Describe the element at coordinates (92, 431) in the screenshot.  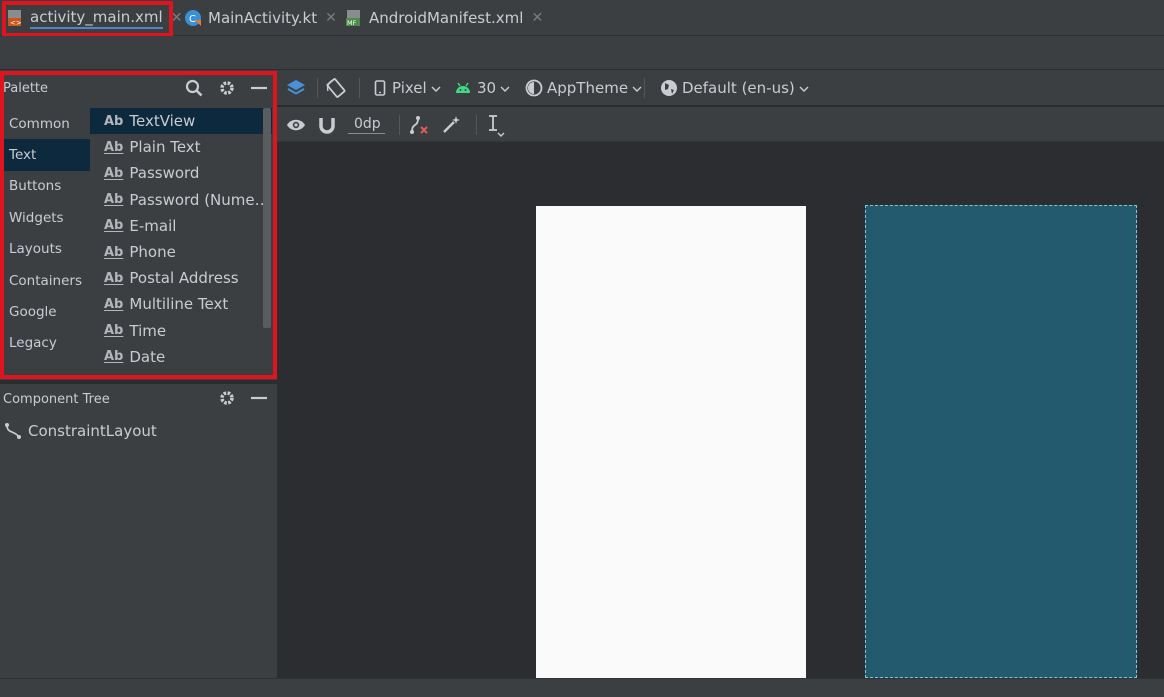
I see `tree-item-label: ConstraintLayout` at that location.